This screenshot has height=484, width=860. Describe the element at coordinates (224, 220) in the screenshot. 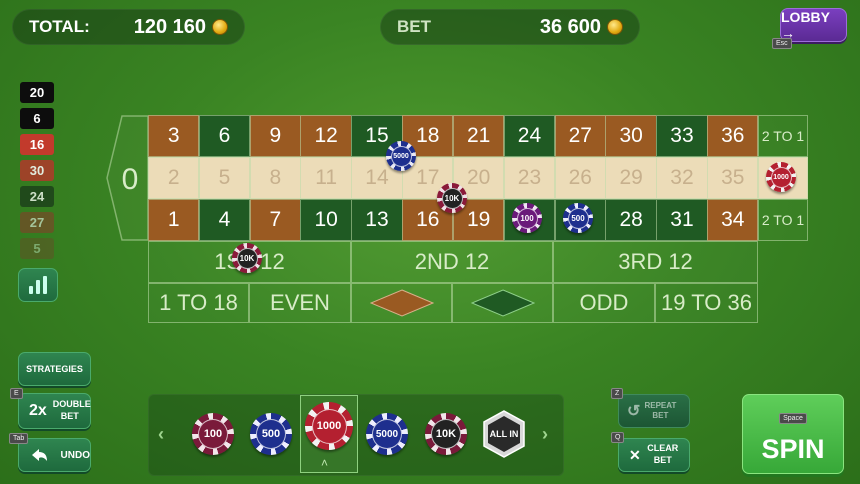

I see `number-cell: 4` at that location.